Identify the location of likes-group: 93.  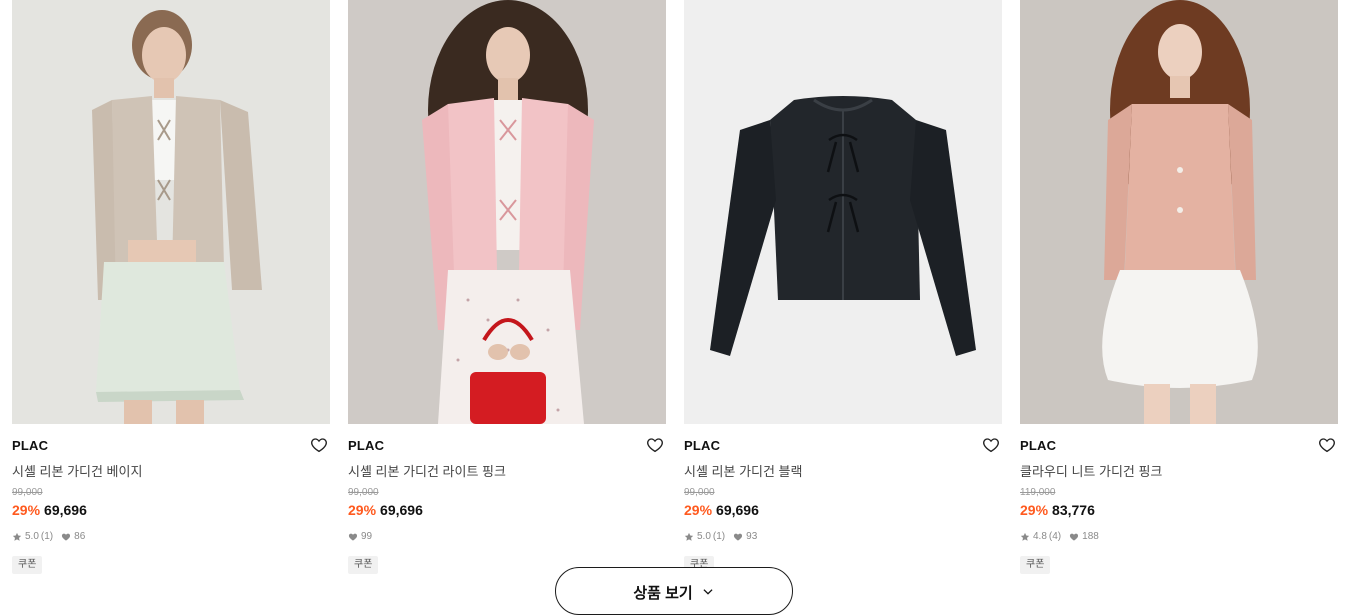
(745, 536).